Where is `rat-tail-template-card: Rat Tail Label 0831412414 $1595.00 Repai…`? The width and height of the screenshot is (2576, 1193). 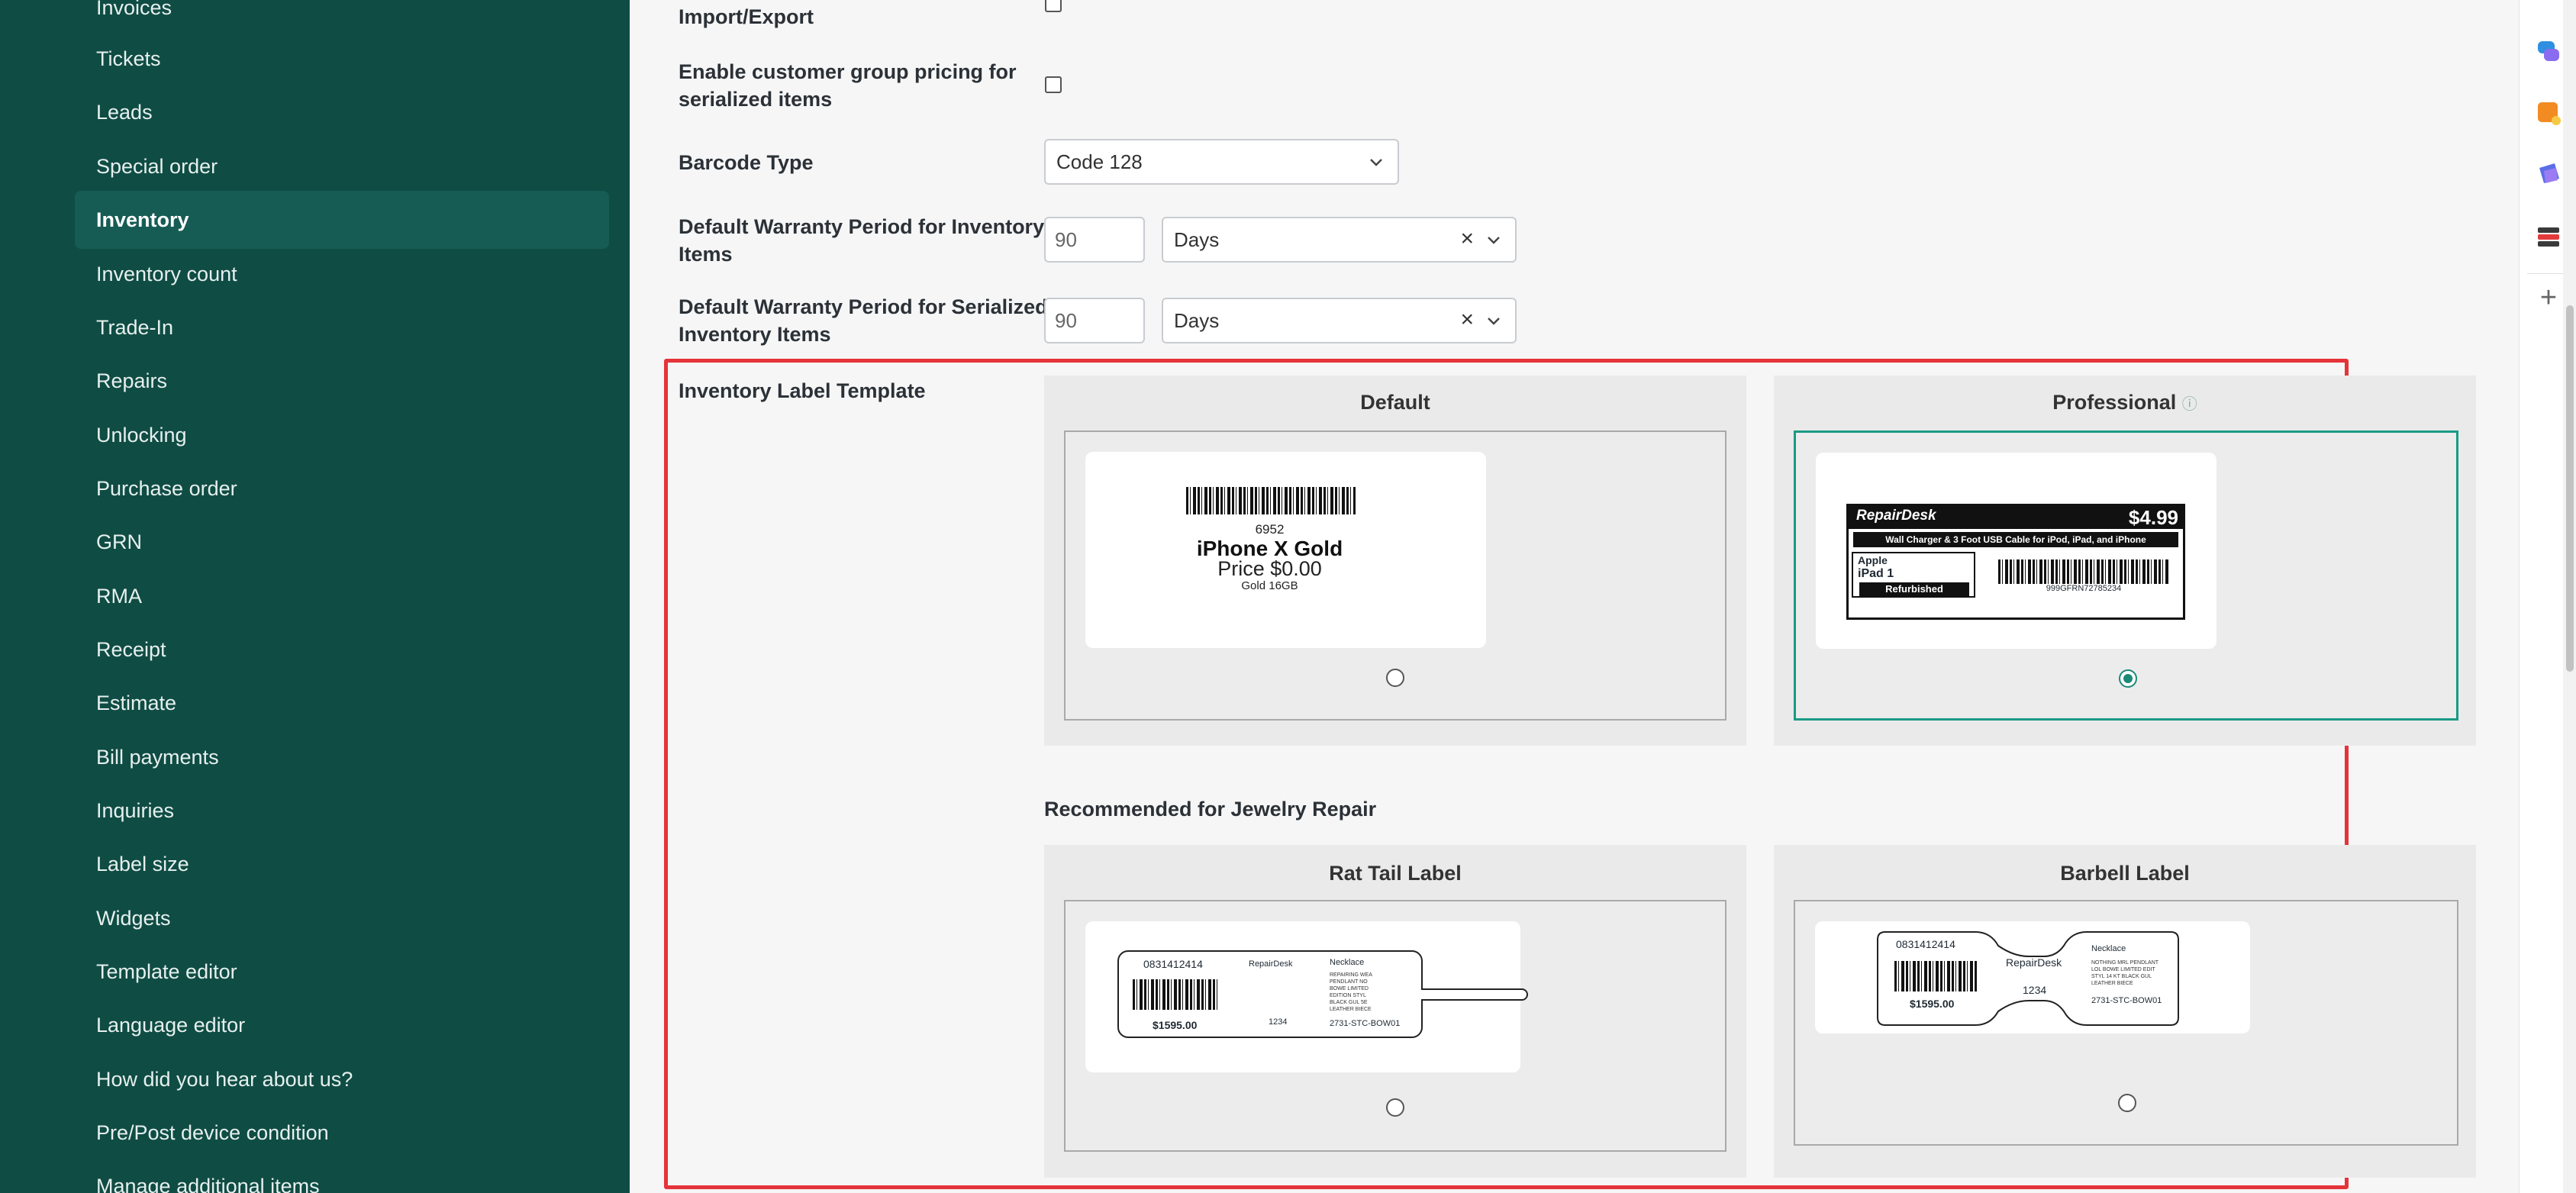
rat-tail-template-card: Rat Tail Label 0831412414 $1595.00 Repai… is located at coordinates (1395, 1011).